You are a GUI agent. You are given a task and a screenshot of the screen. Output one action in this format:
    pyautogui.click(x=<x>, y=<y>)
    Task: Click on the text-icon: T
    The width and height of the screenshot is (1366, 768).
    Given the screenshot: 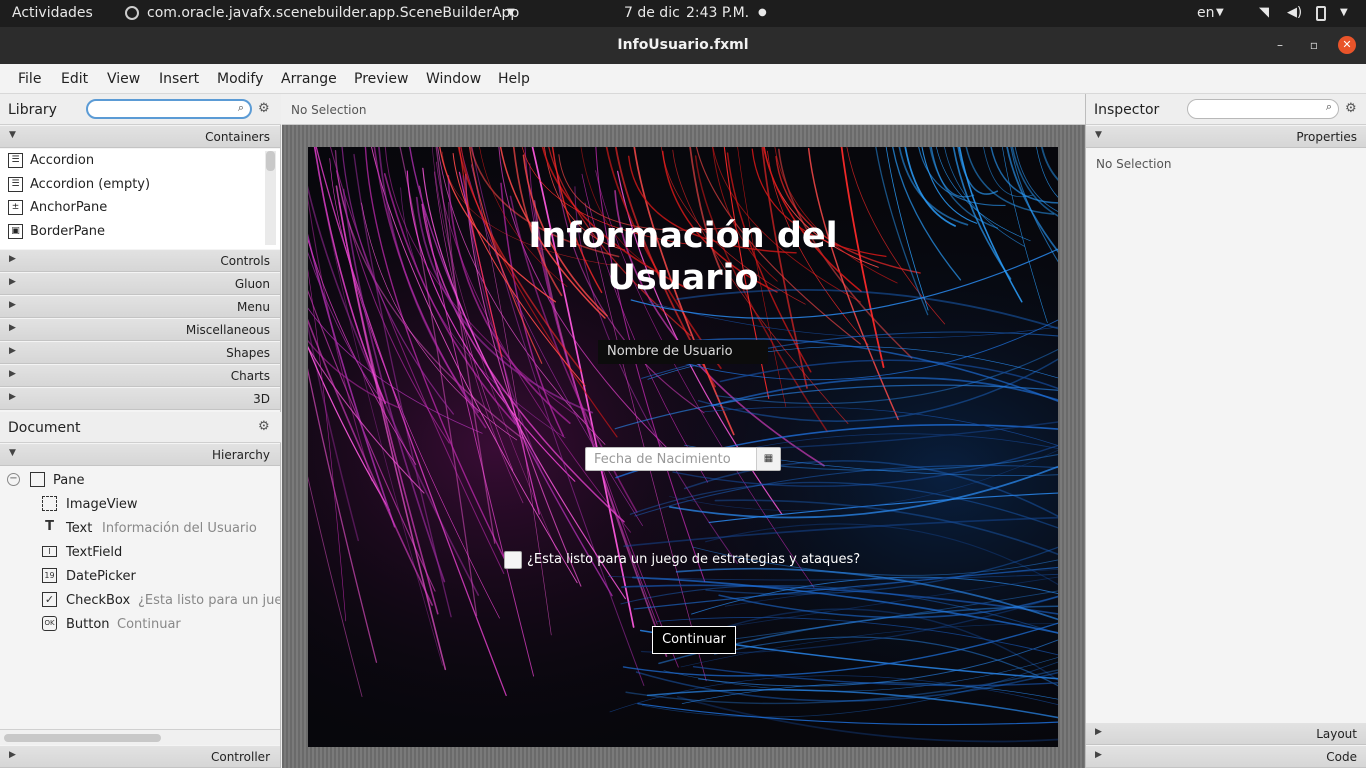 What is the action you would take?
    pyautogui.click(x=49, y=526)
    